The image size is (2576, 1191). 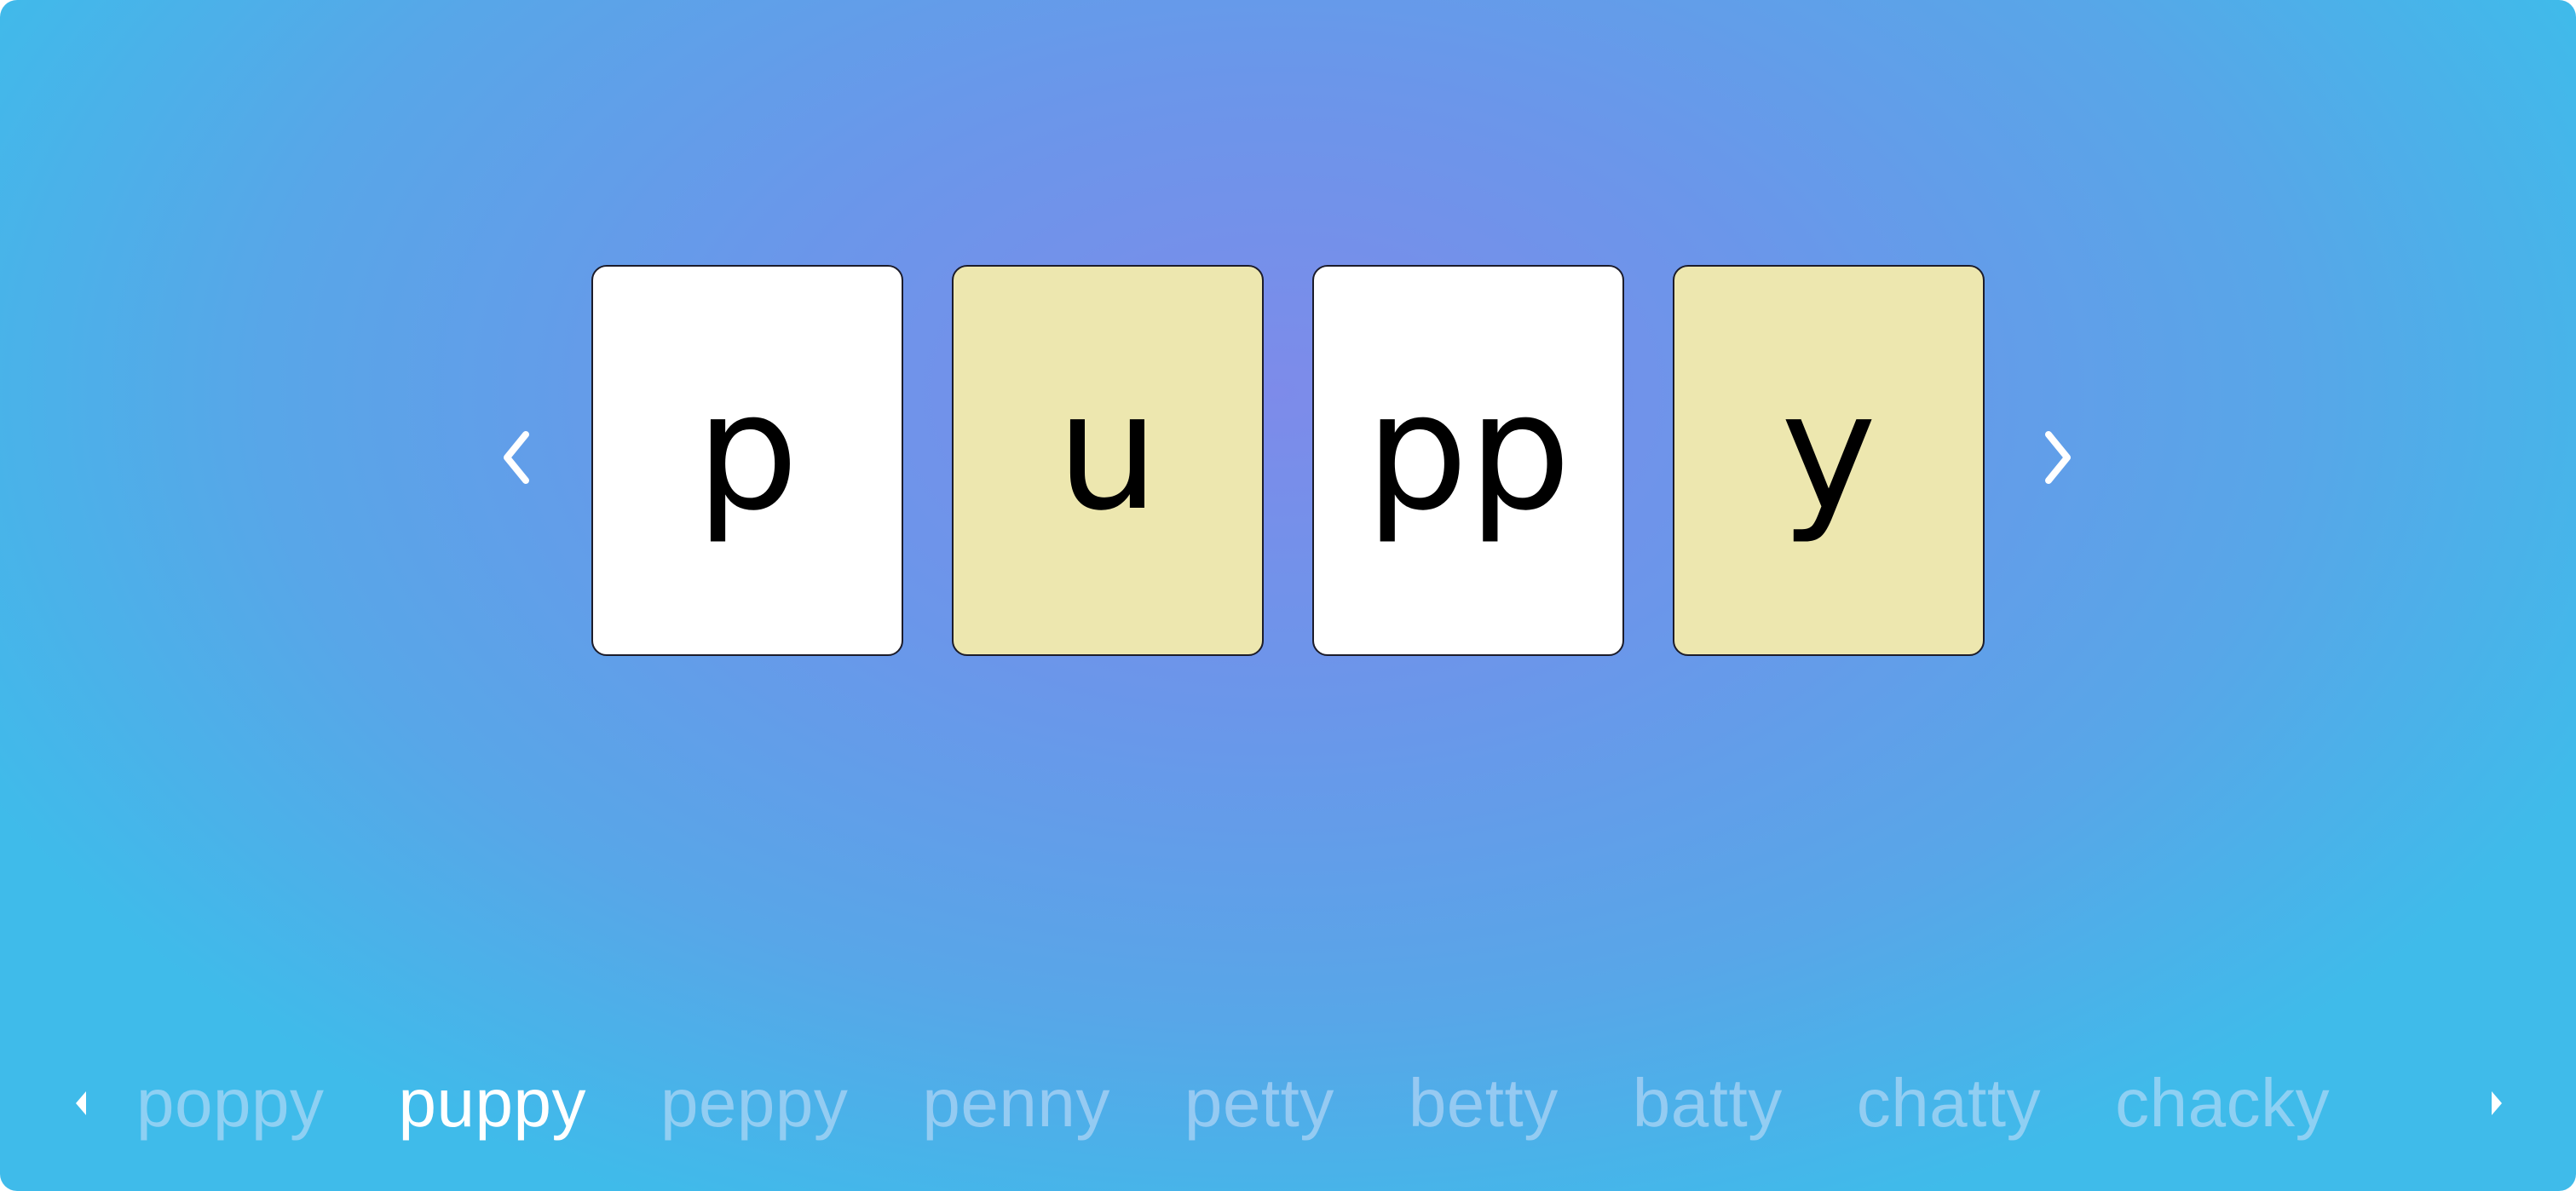 What do you see at coordinates (1015, 1103) in the screenshot?
I see `word-list-item: penny` at bounding box center [1015, 1103].